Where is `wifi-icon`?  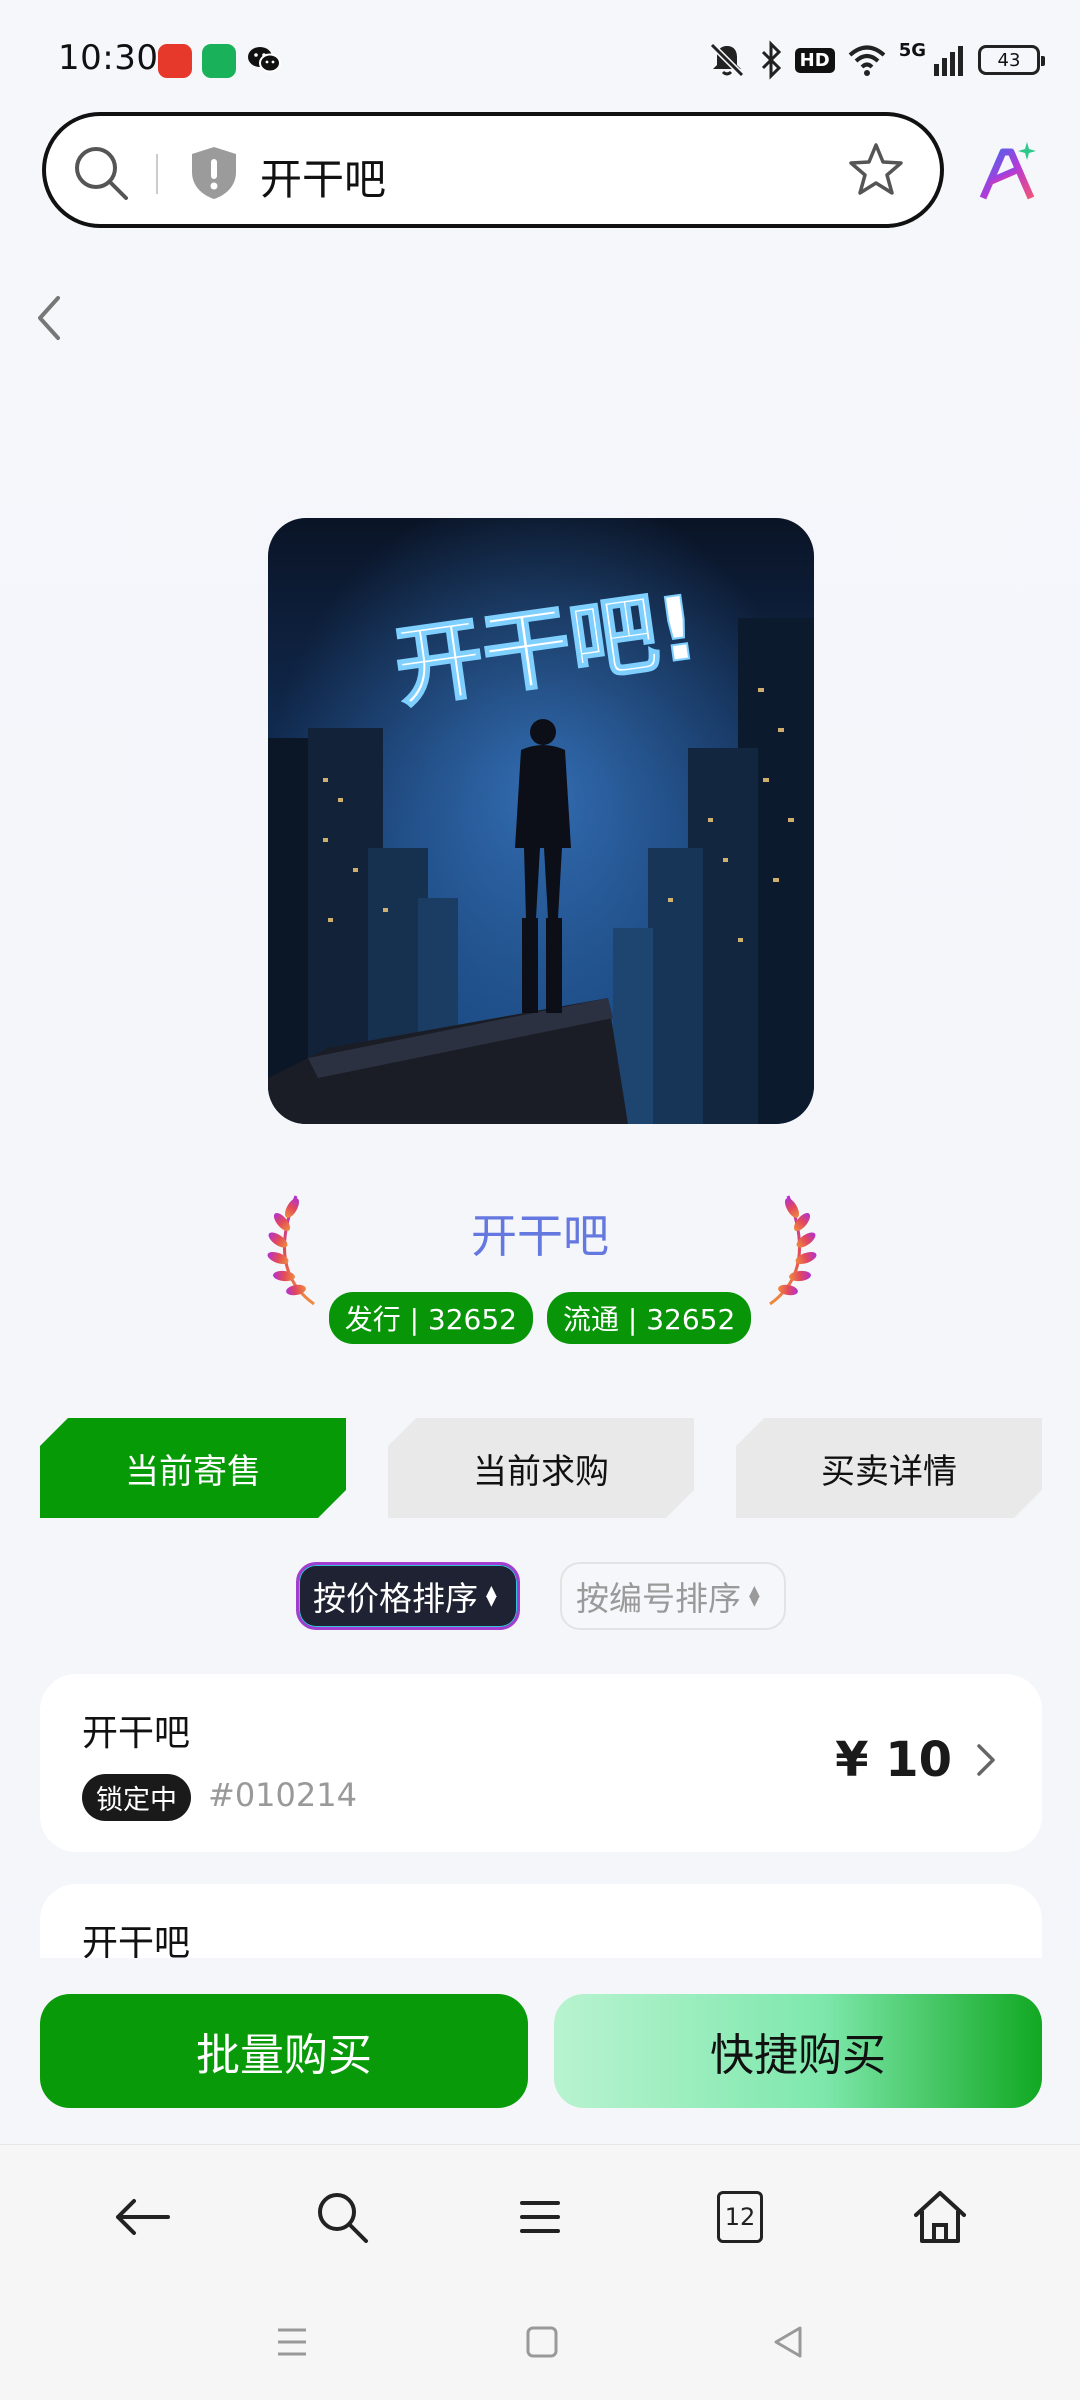 wifi-icon is located at coordinates (867, 60).